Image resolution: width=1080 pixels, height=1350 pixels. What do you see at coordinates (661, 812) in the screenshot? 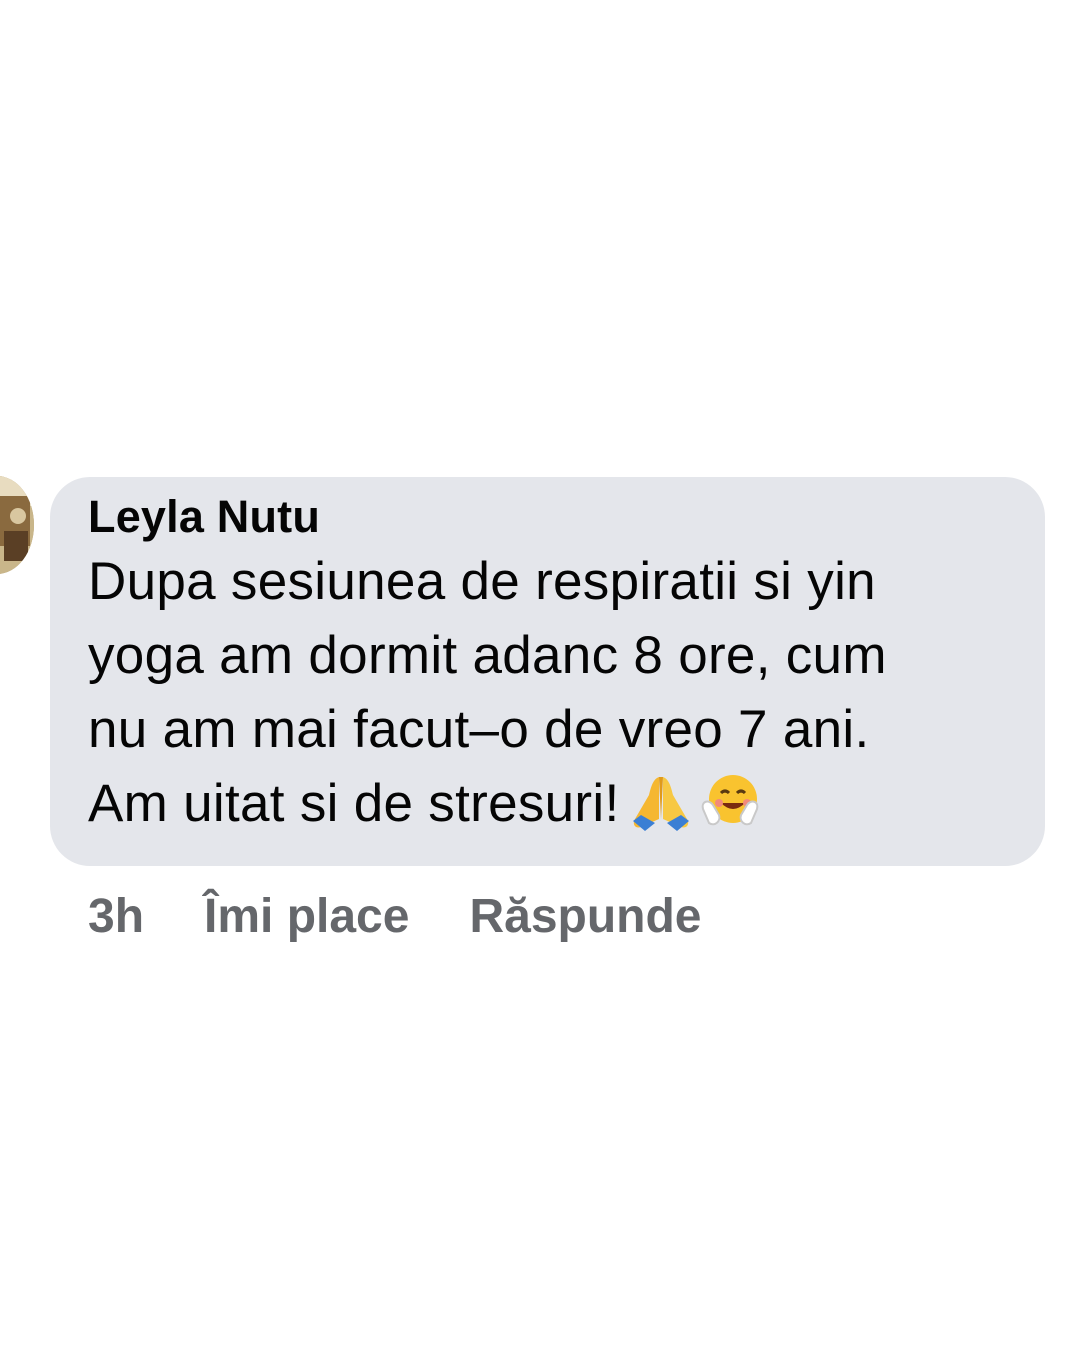
I see `folded-hands-icon` at bounding box center [661, 812].